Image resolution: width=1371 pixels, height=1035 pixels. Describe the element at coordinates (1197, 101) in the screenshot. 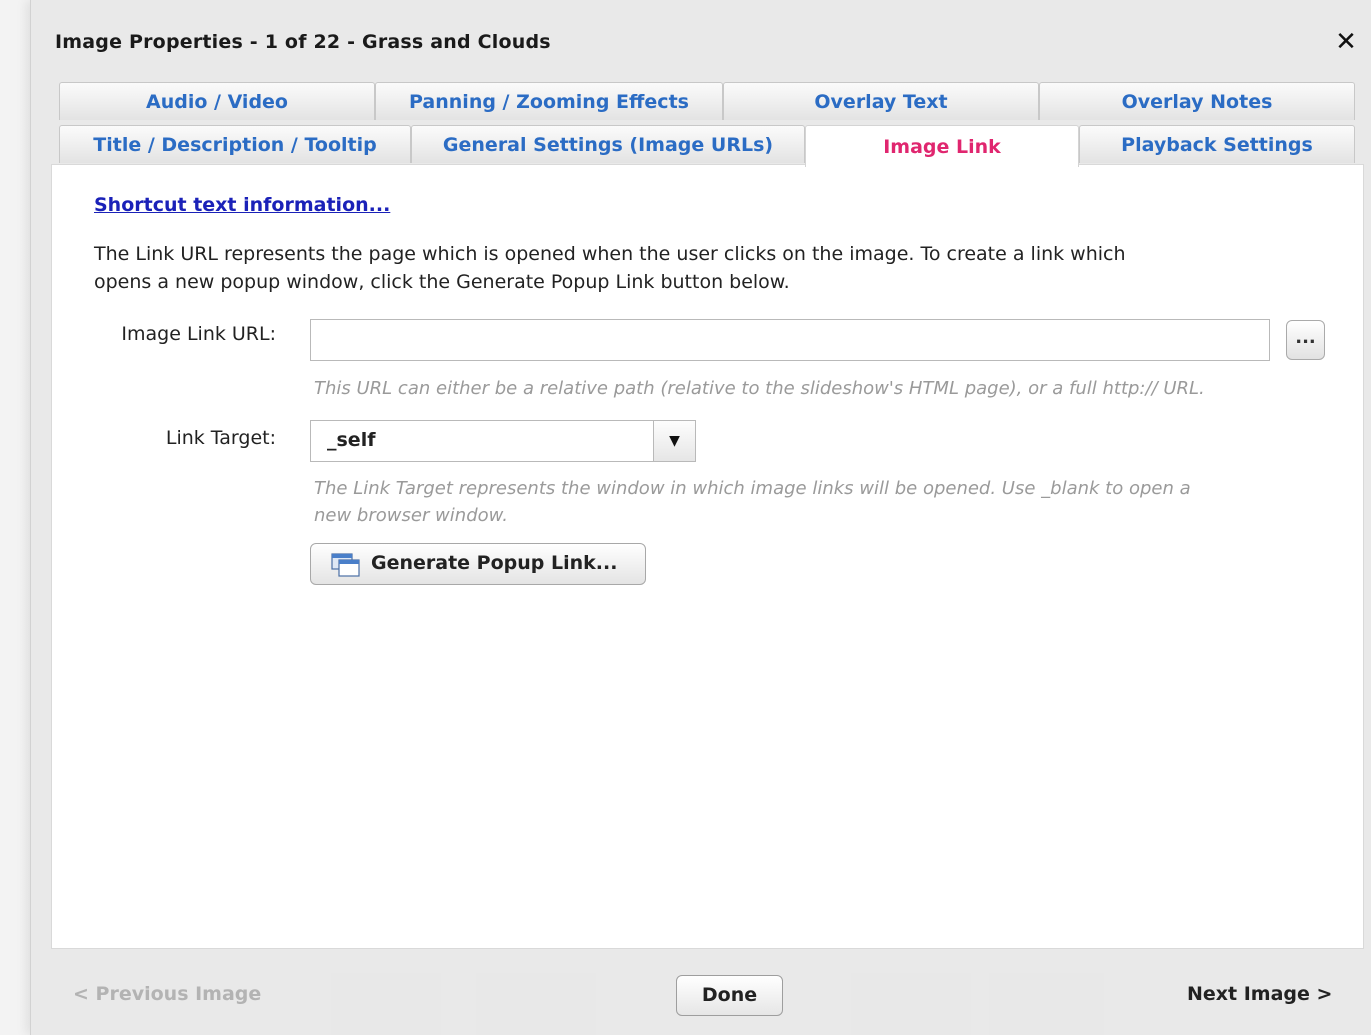

I see `tab-overlay-notes: Overlay Notes` at that location.